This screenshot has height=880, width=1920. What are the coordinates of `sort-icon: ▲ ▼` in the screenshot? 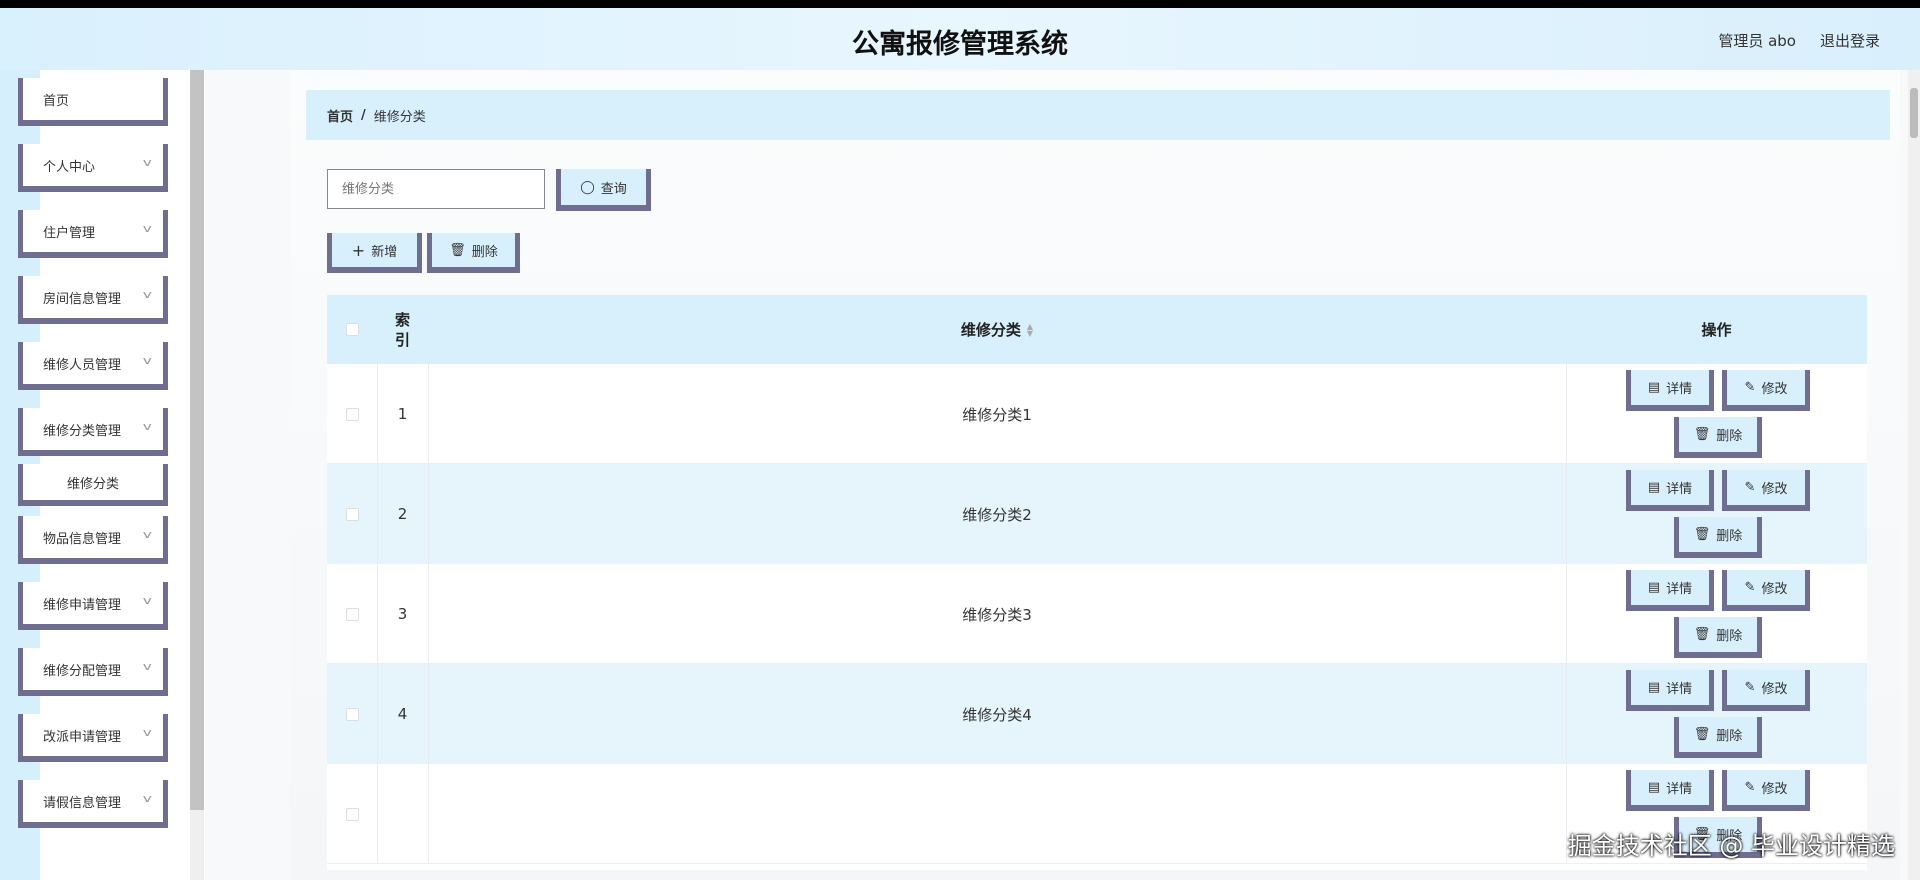 It's located at (1030, 329).